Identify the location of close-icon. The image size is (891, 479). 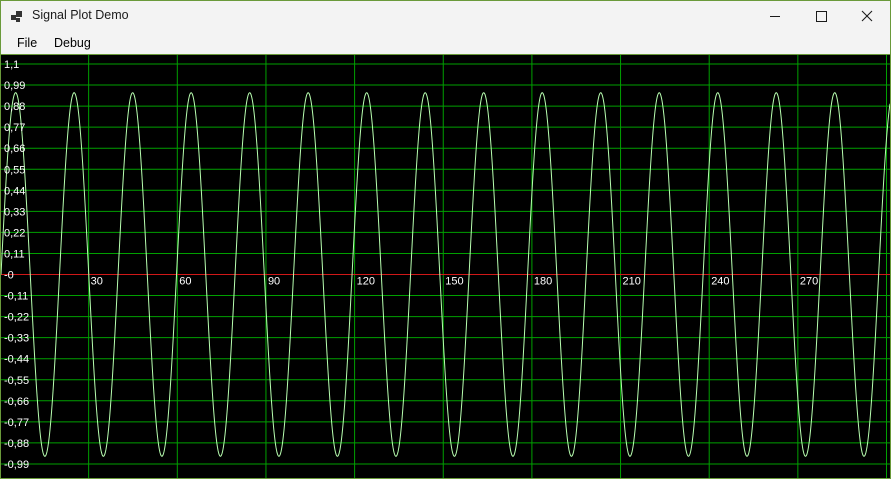
(867, 16).